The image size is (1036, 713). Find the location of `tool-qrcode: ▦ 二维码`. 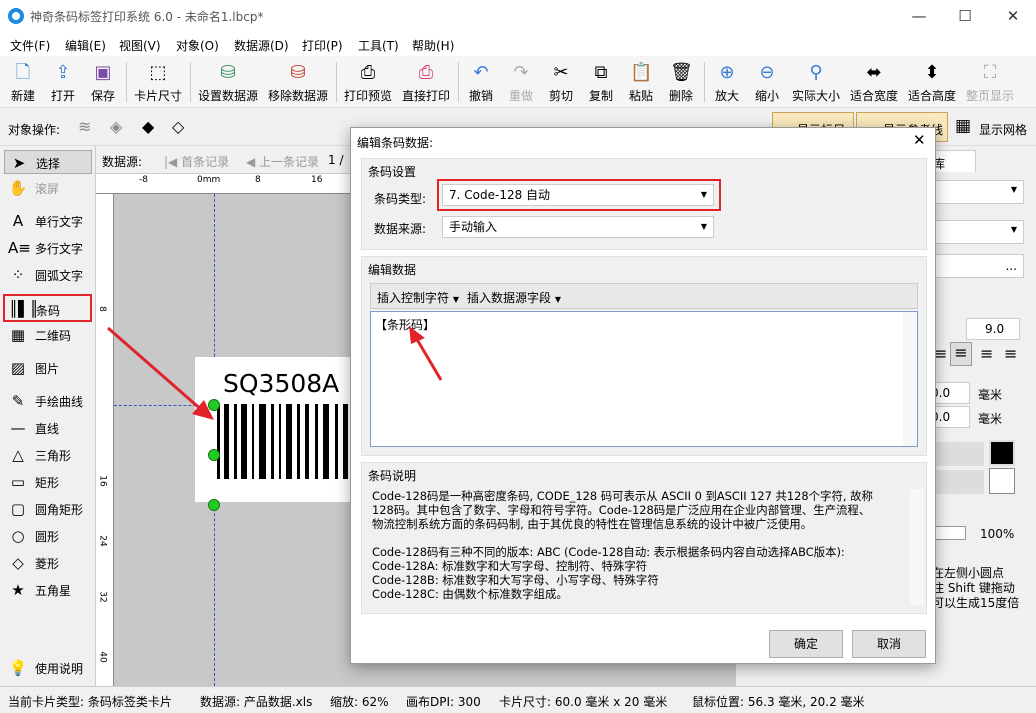

tool-qrcode: ▦ 二维码 is located at coordinates (48, 335).